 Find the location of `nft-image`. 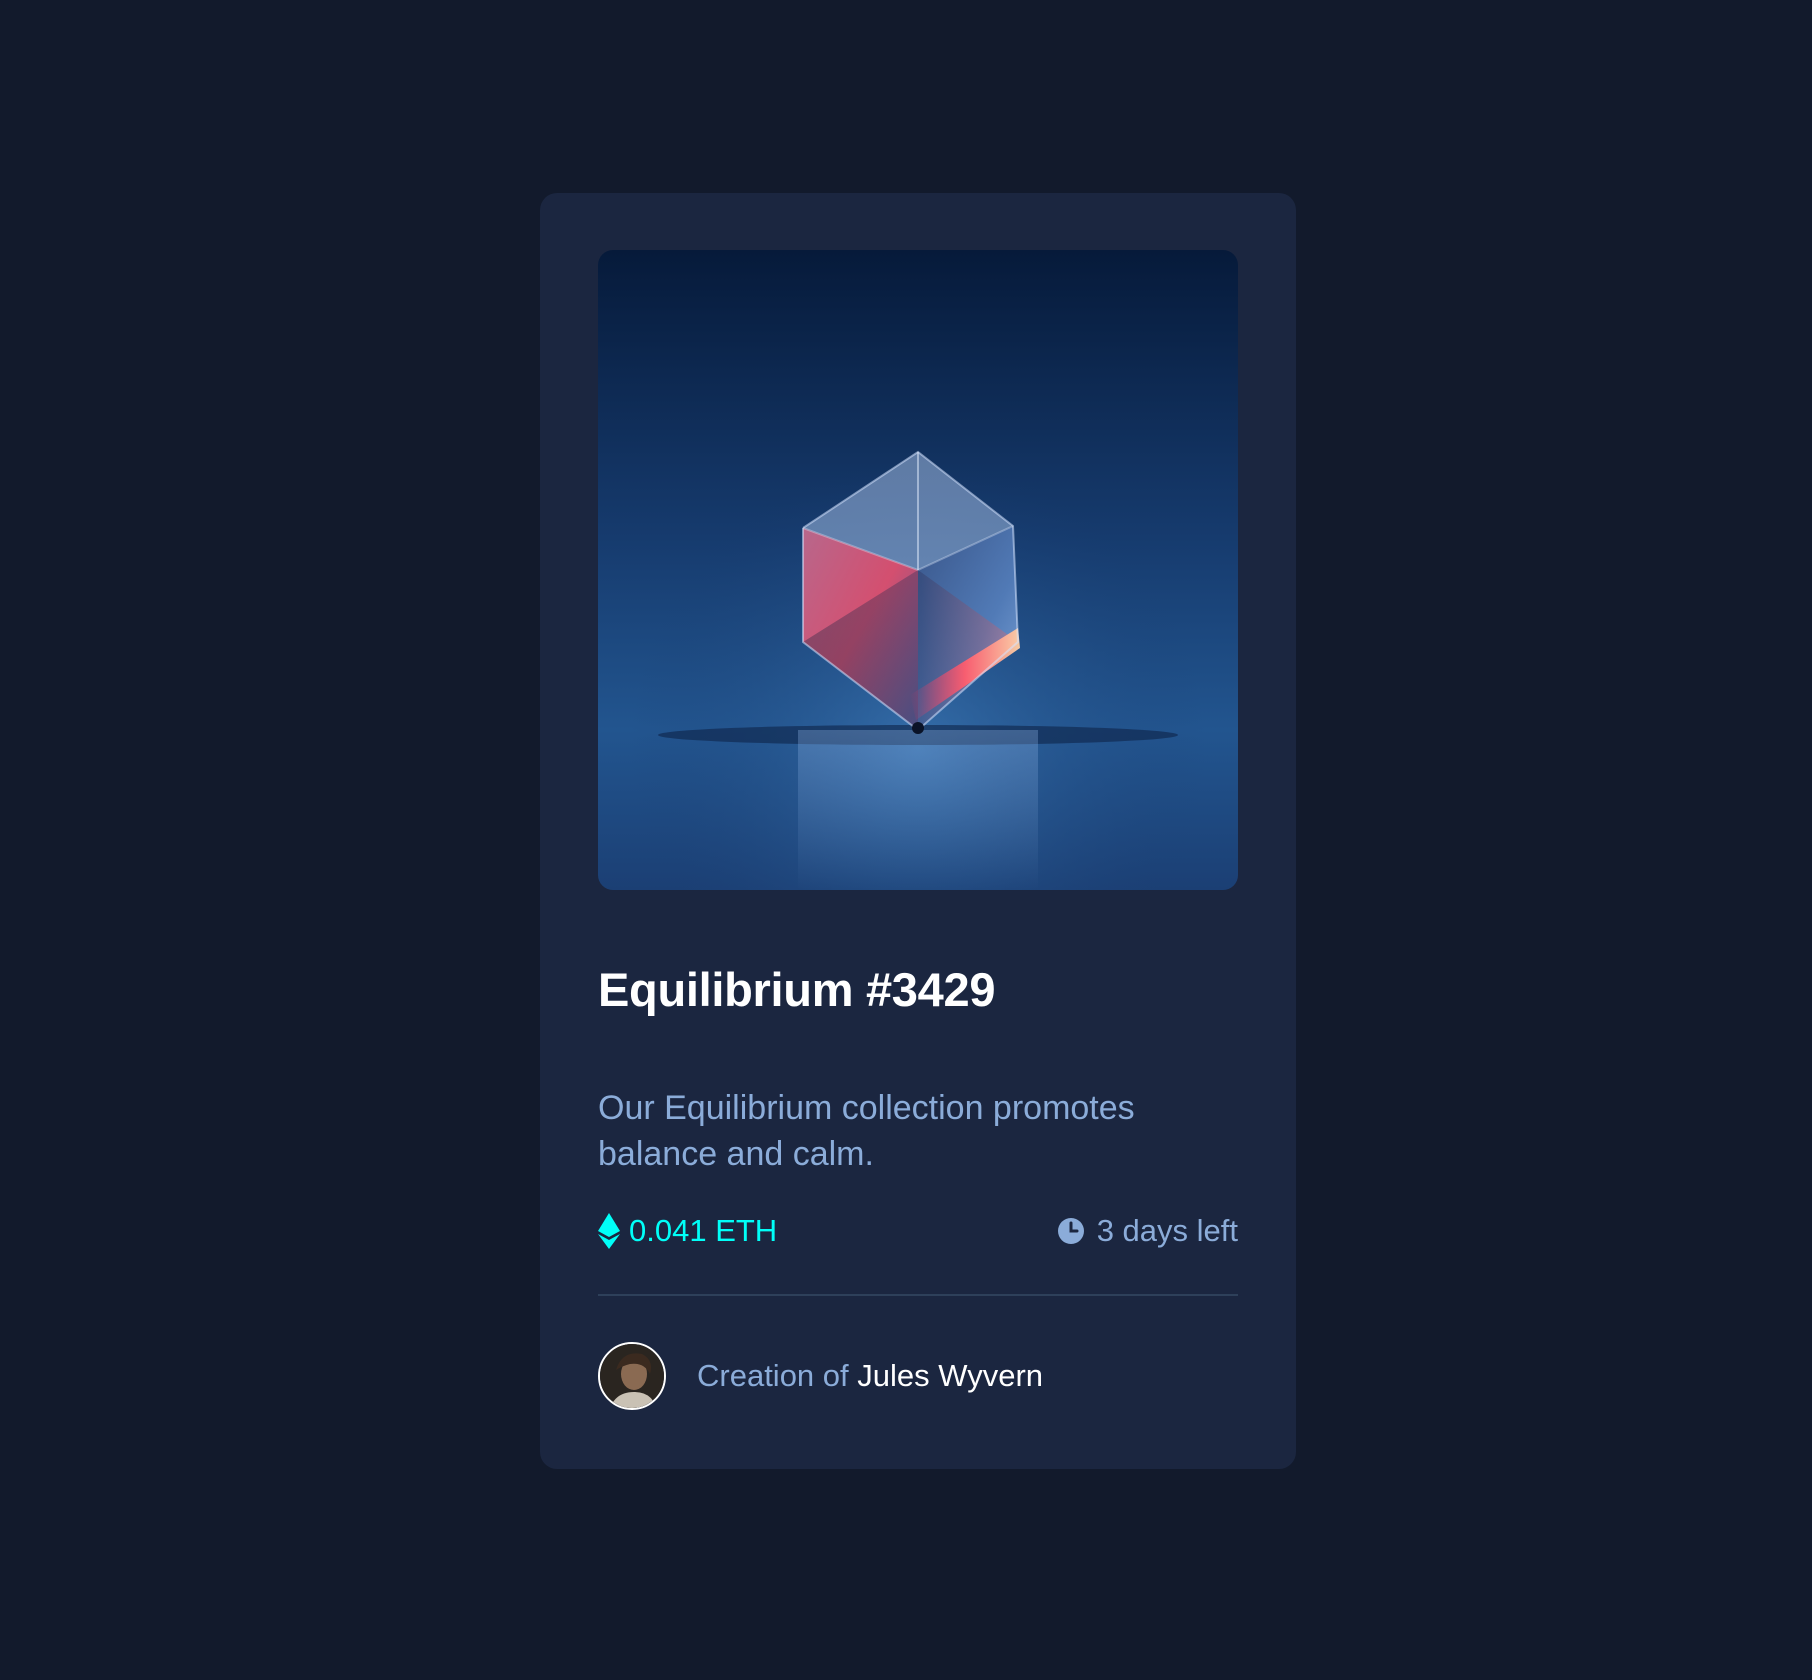

nft-image is located at coordinates (918, 570).